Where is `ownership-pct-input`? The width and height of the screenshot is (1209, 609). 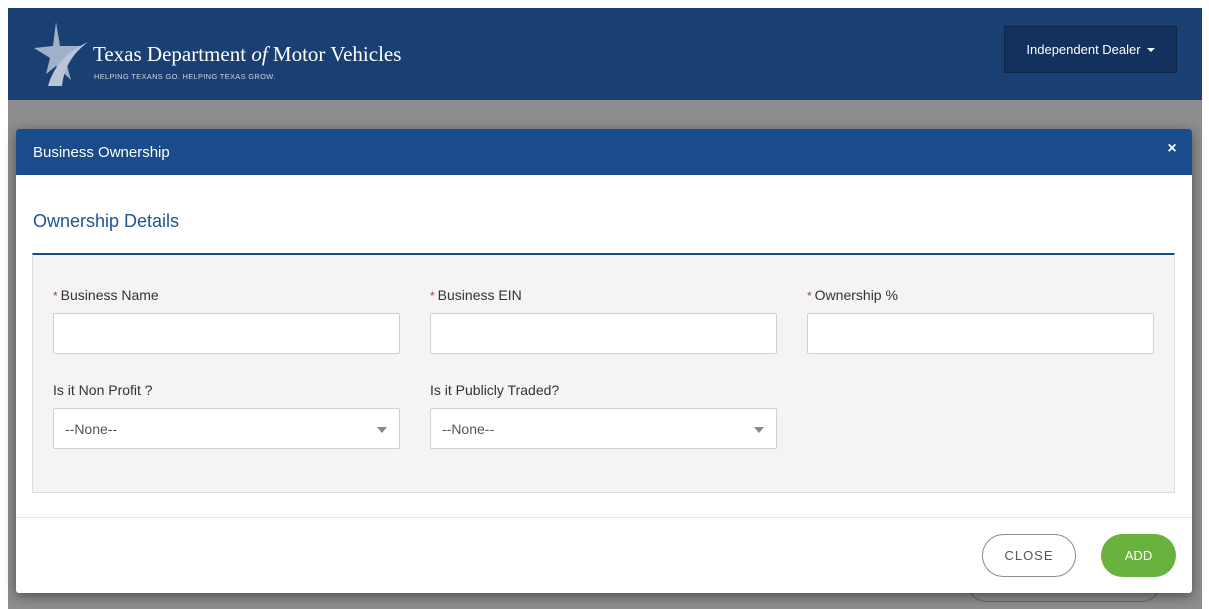
ownership-pct-input is located at coordinates (980, 333).